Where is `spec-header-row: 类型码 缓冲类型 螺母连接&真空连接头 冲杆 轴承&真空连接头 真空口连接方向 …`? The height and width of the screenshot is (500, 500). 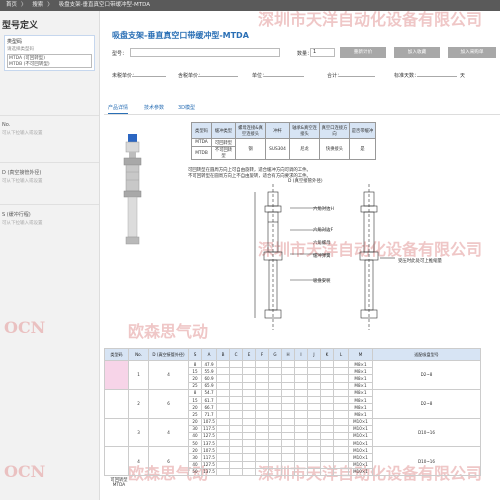 spec-header-row: 类型码 缓冲类型 螺母连接&真空连接头 冲杆 轴承&真空连接头 真空口连接方向 … is located at coordinates (283, 130).